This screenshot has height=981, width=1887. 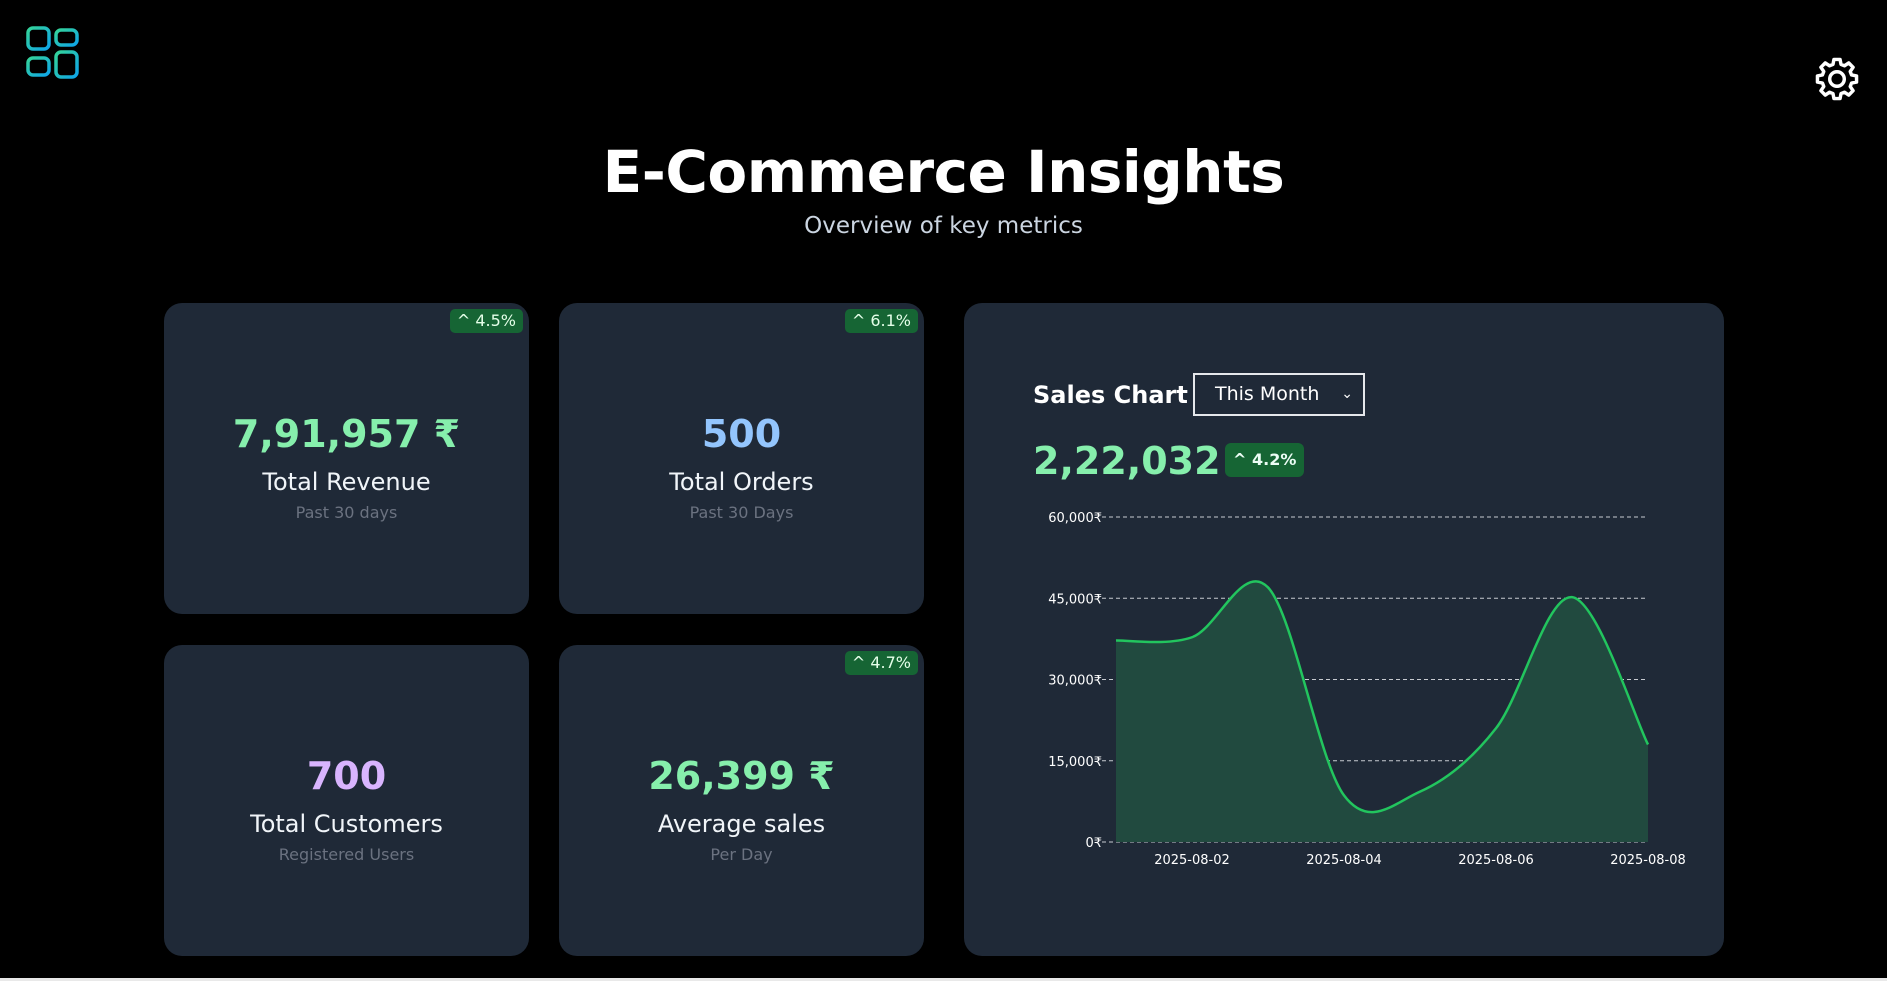 I want to click on revenue-value: 7,91,957 ₹, so click(x=346, y=434).